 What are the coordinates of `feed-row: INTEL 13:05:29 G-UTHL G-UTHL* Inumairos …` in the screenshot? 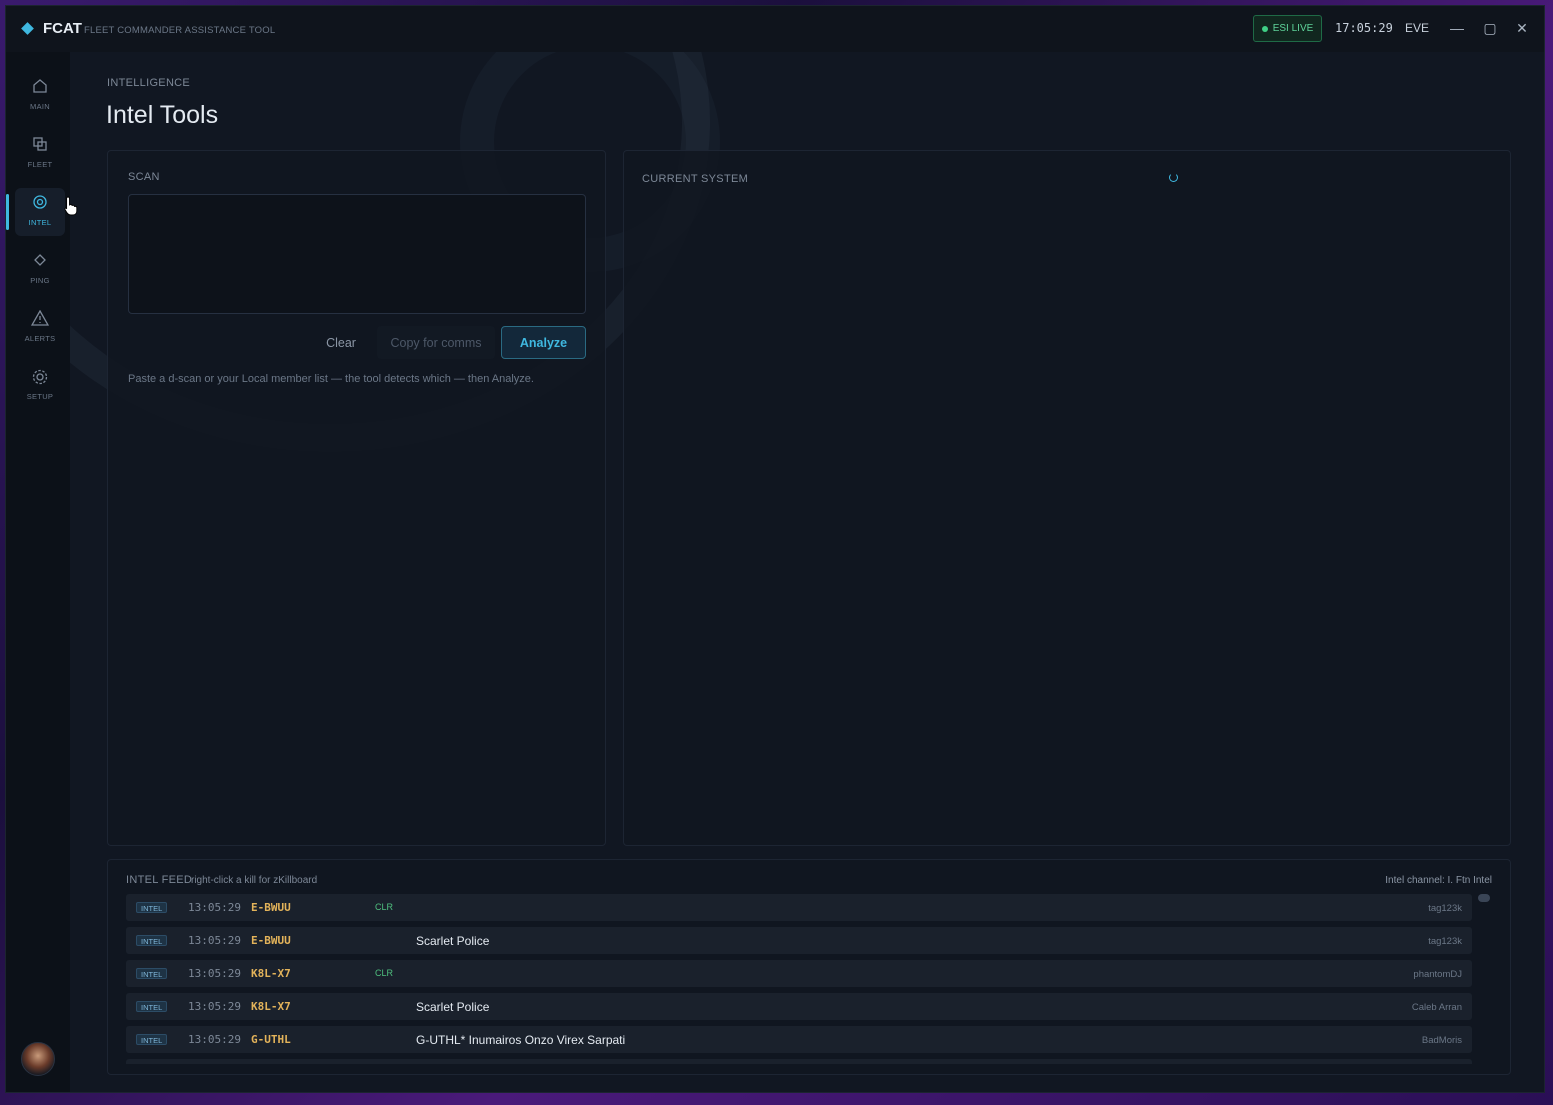 It's located at (799, 1039).